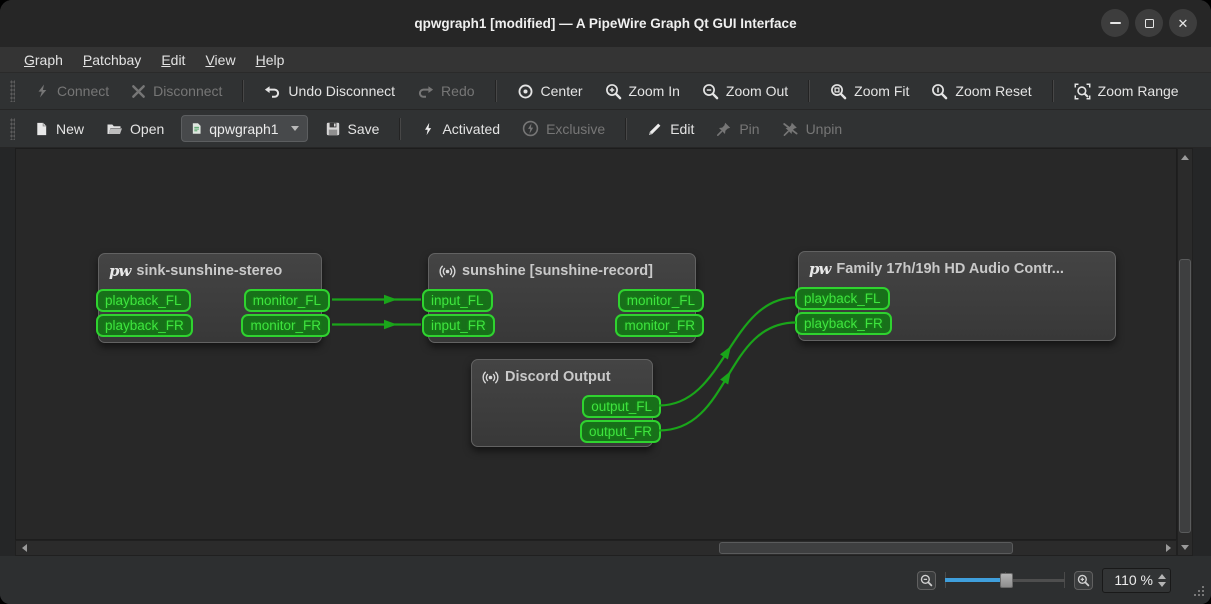  I want to click on window-controls: ✕, so click(1149, 23).